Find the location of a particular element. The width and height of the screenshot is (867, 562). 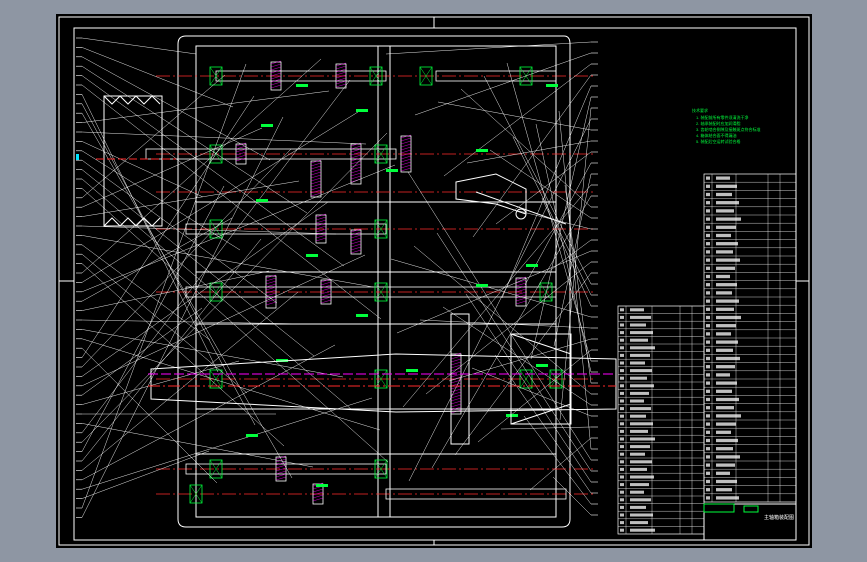

tech-note-line: 2. 轴承装配时应加润滑脂 is located at coordinates (718, 123).